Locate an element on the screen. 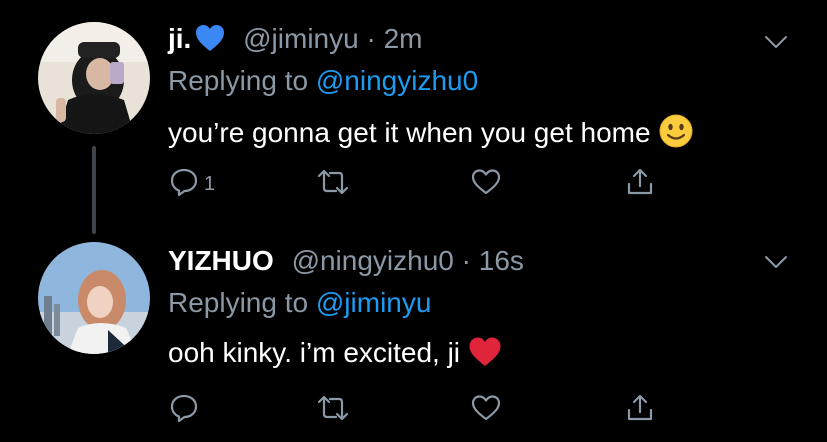 The height and width of the screenshot is (442, 827). tweet-text-content: you’re gonna get it when you get home is located at coordinates (409, 132).